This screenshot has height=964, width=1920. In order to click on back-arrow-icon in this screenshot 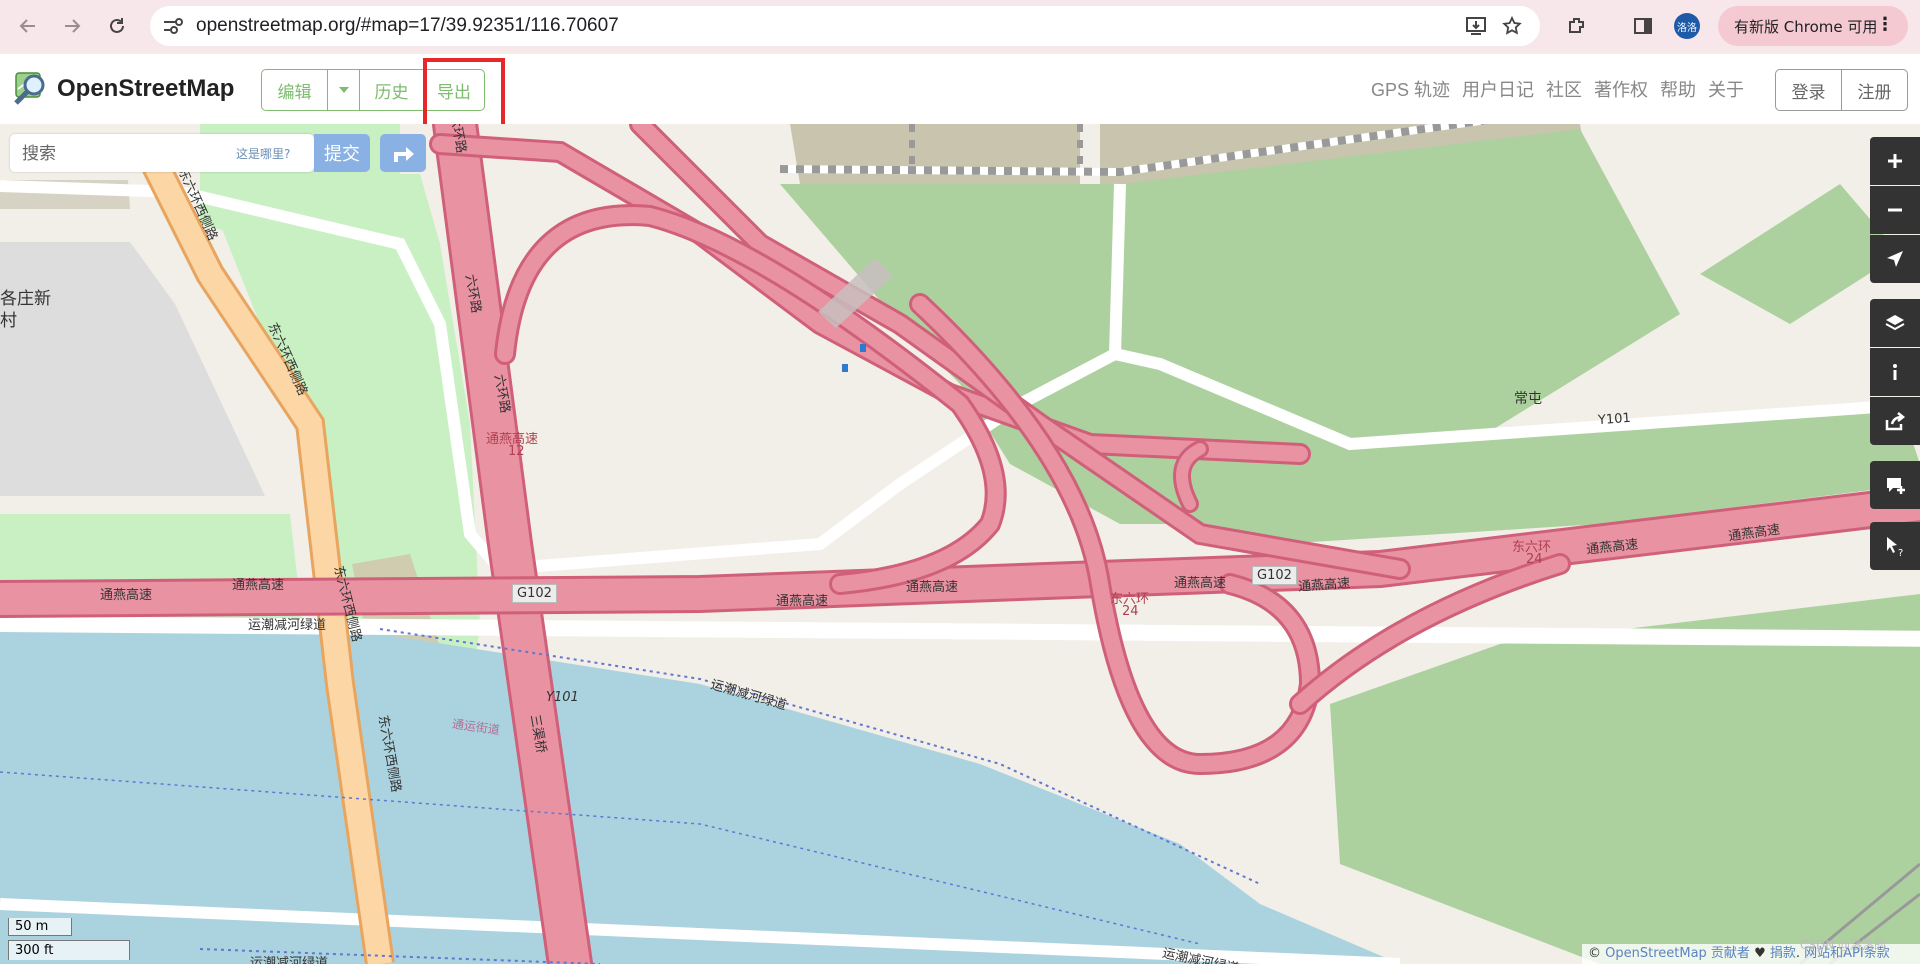, I will do `click(28, 26)`.